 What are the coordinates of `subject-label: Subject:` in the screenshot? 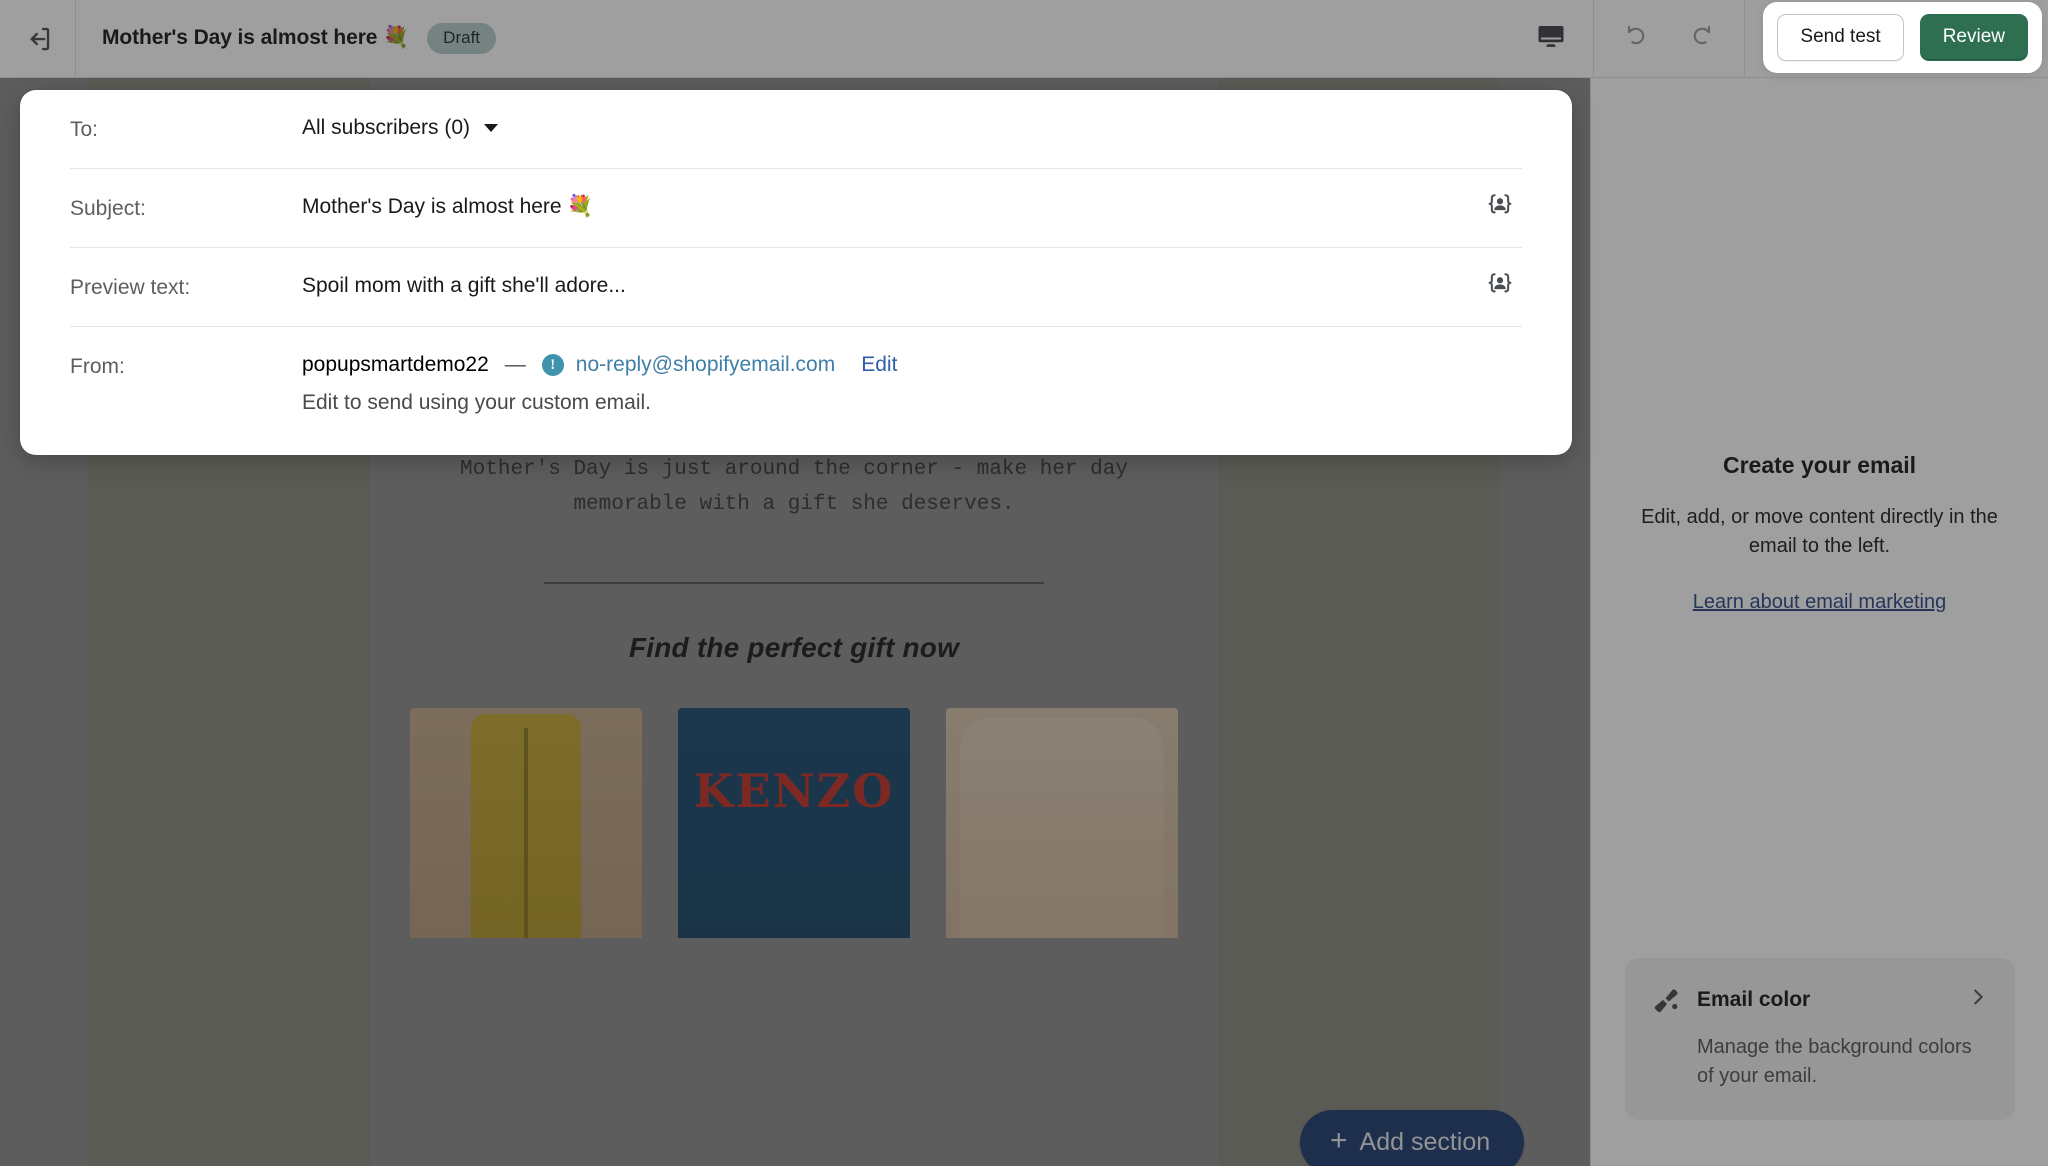 It's located at (108, 208).